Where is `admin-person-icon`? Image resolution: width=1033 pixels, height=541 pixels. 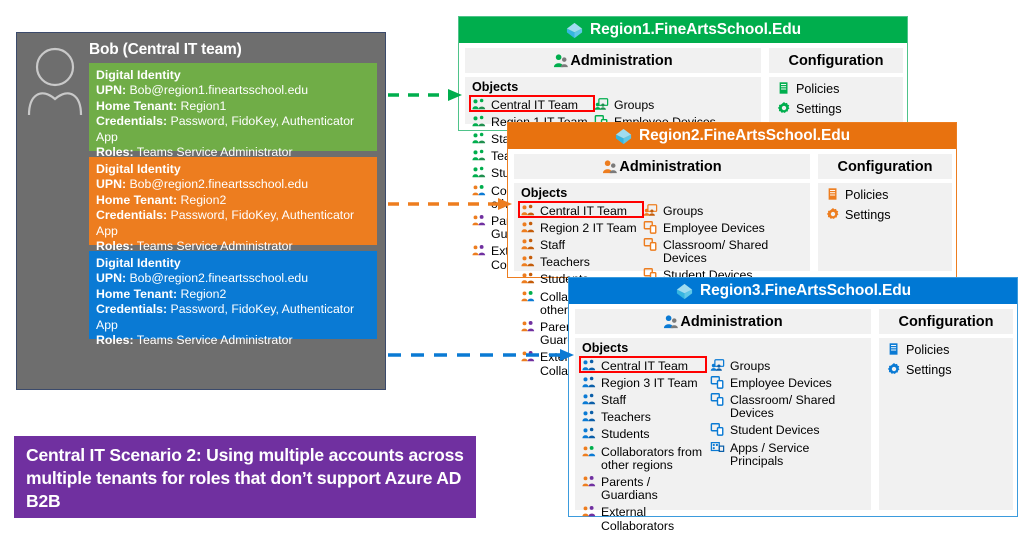
admin-person-icon is located at coordinates (671, 322).